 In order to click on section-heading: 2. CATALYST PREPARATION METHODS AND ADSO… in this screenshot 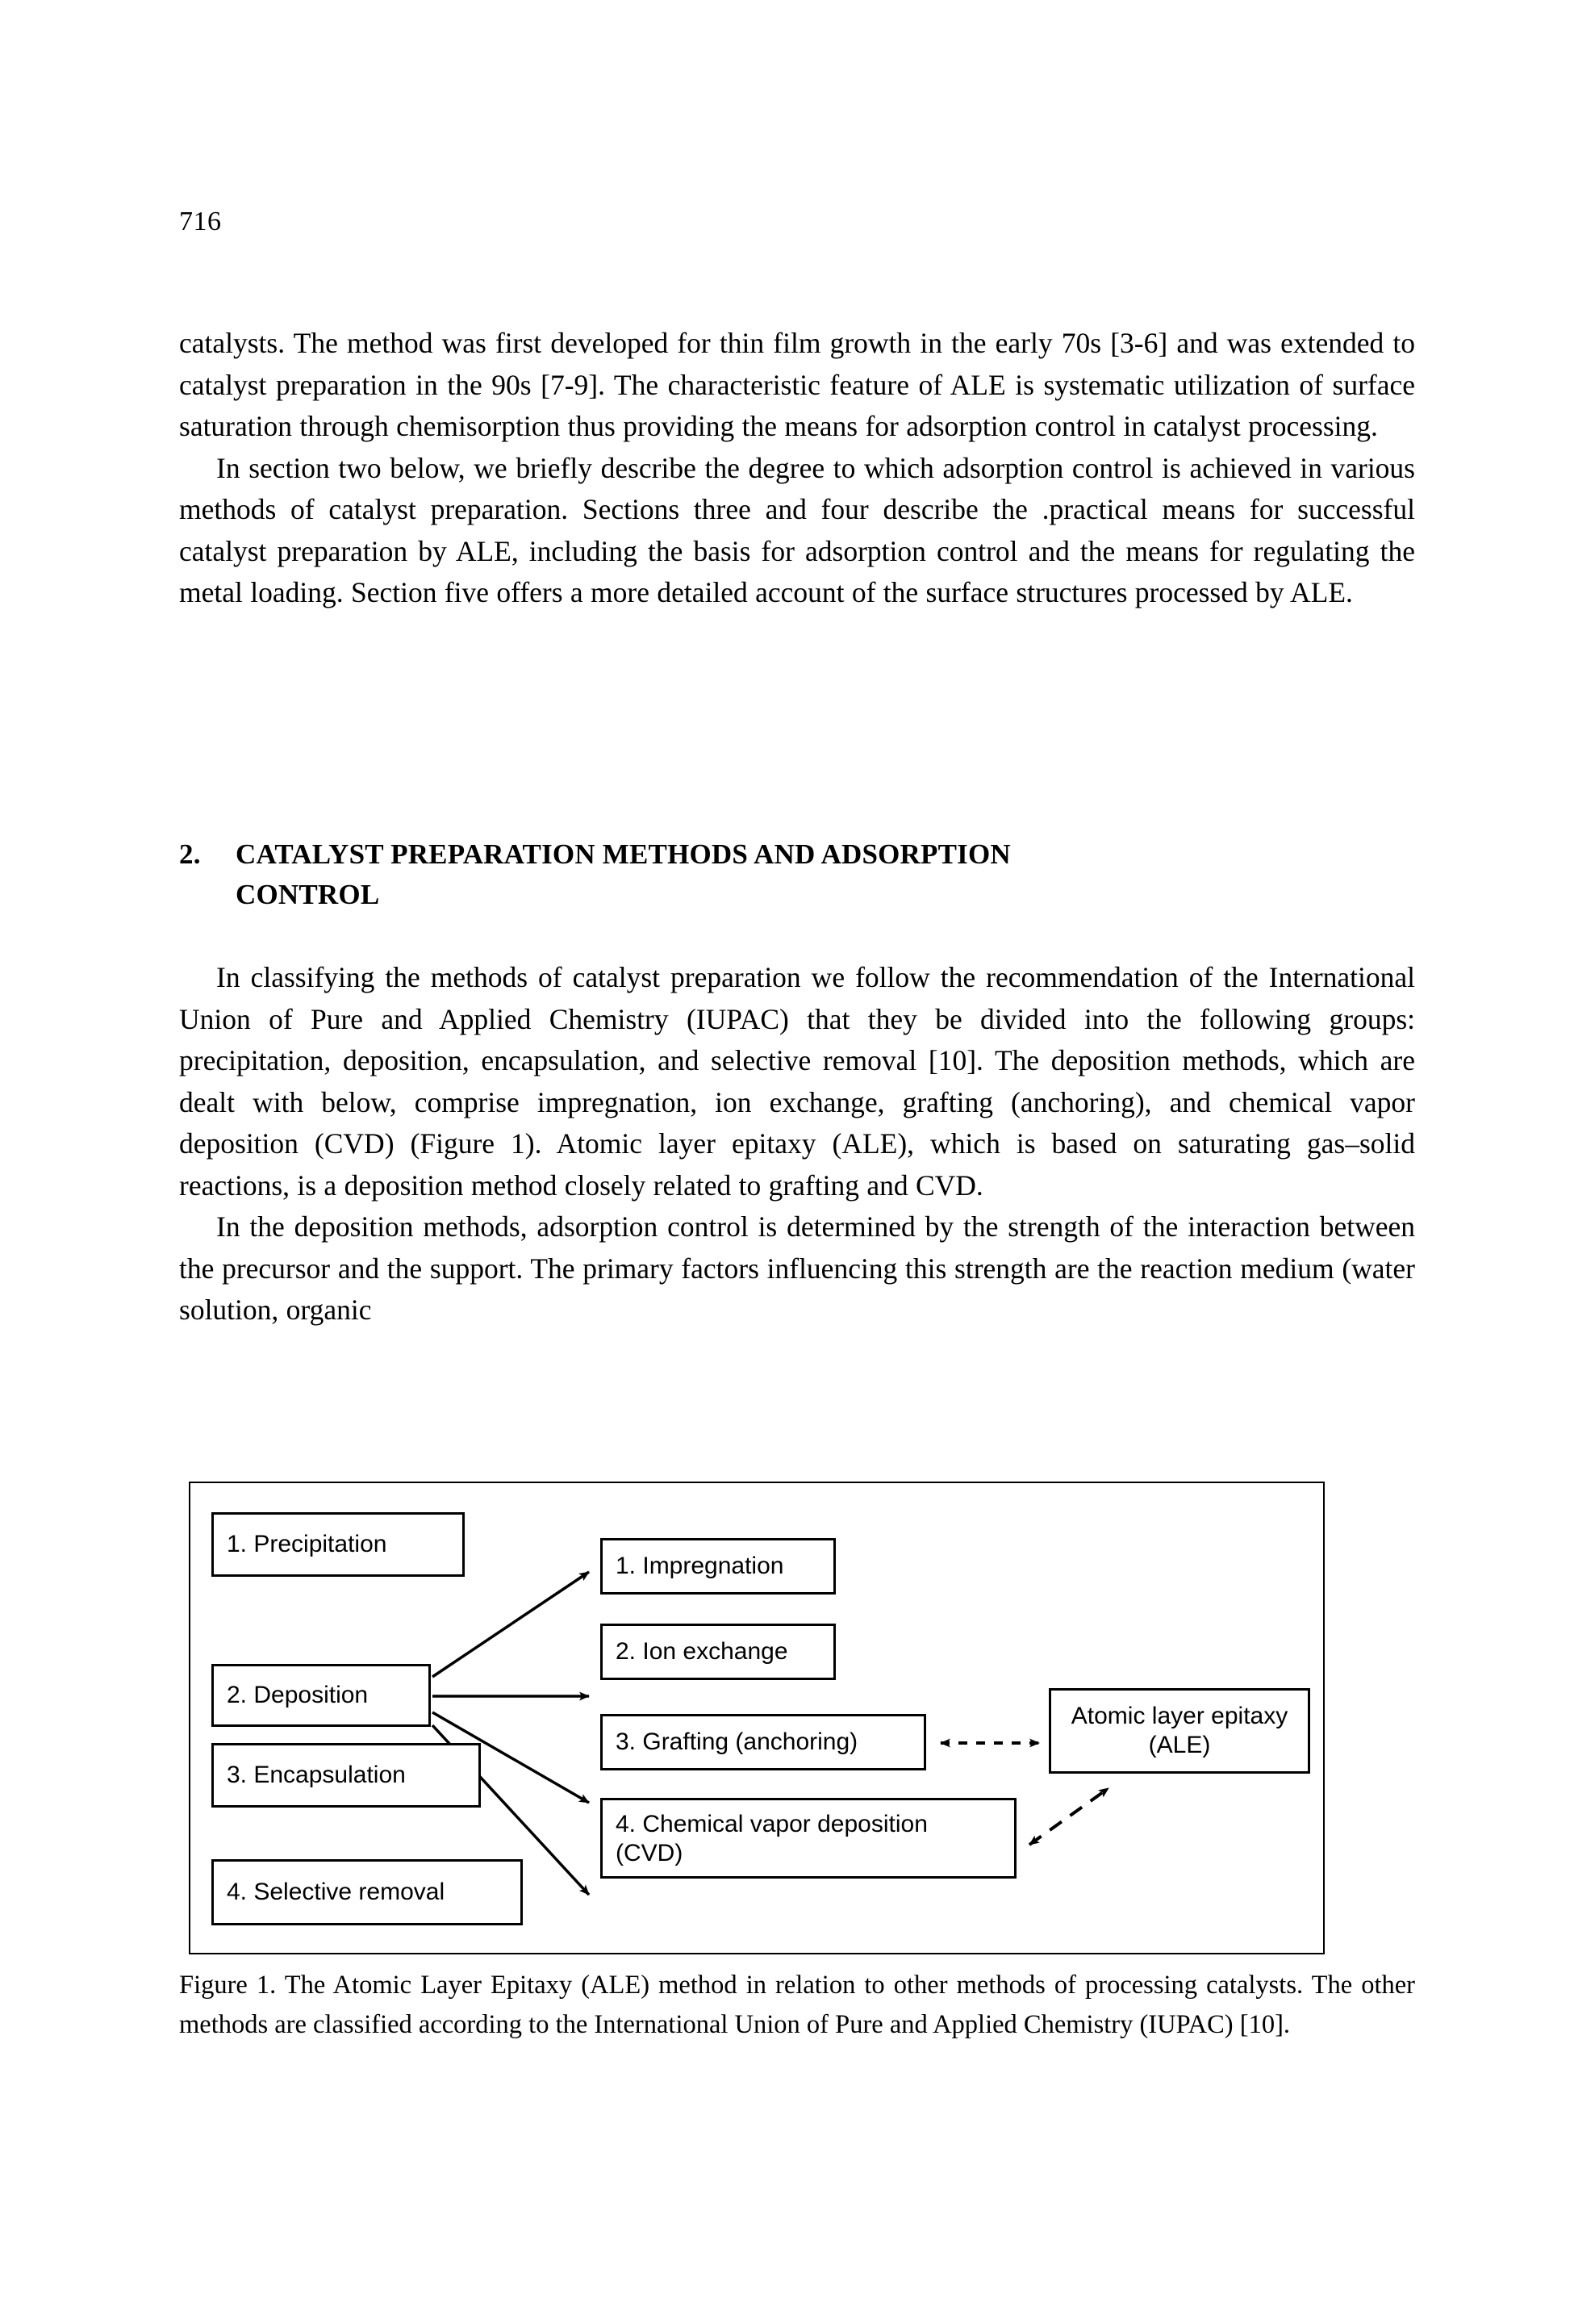, I will do `click(784, 874)`.